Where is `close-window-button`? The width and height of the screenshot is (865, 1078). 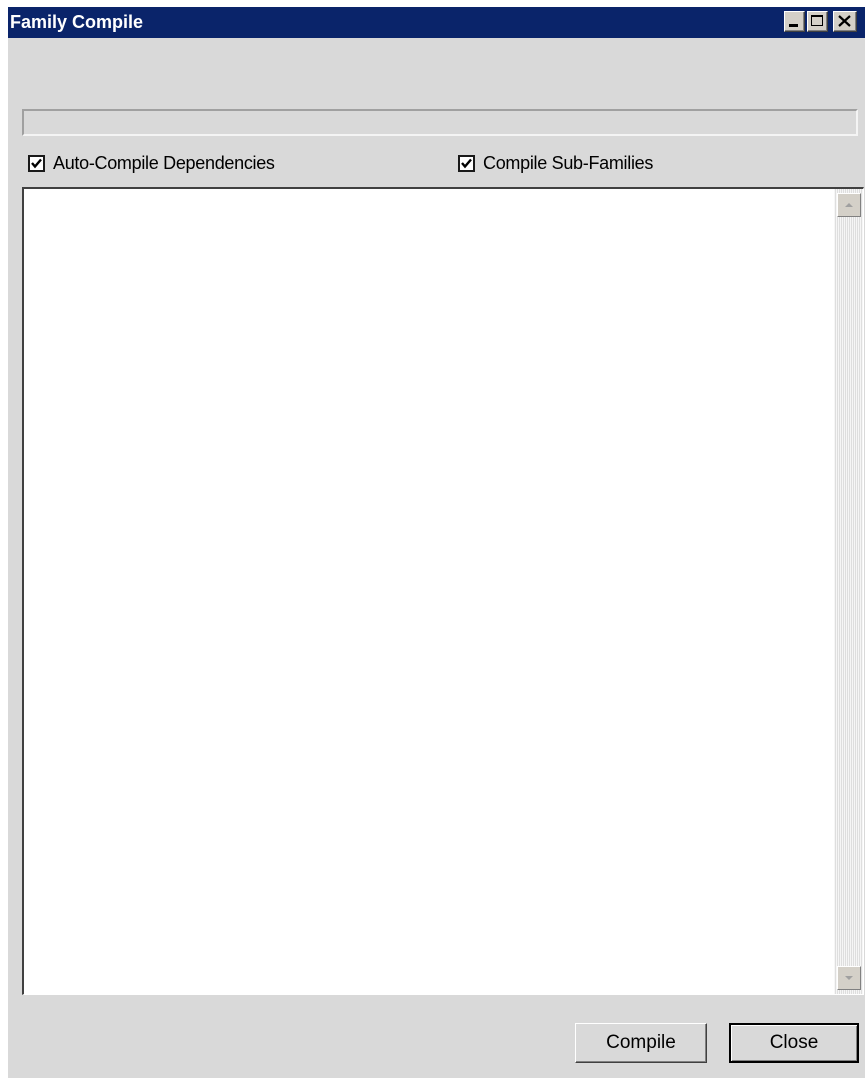
close-window-button is located at coordinates (845, 21).